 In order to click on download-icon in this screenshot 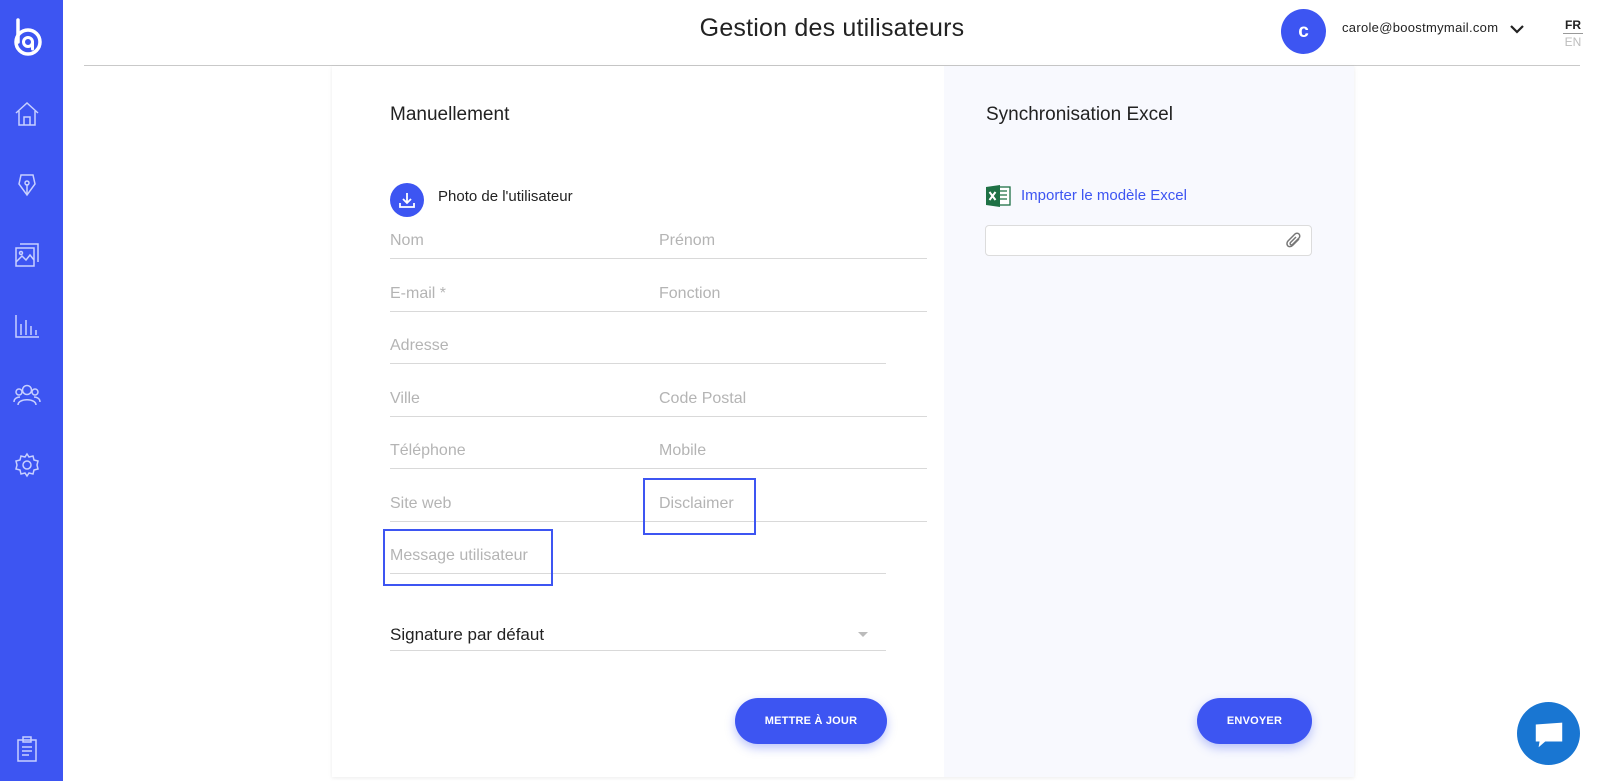, I will do `click(407, 200)`.